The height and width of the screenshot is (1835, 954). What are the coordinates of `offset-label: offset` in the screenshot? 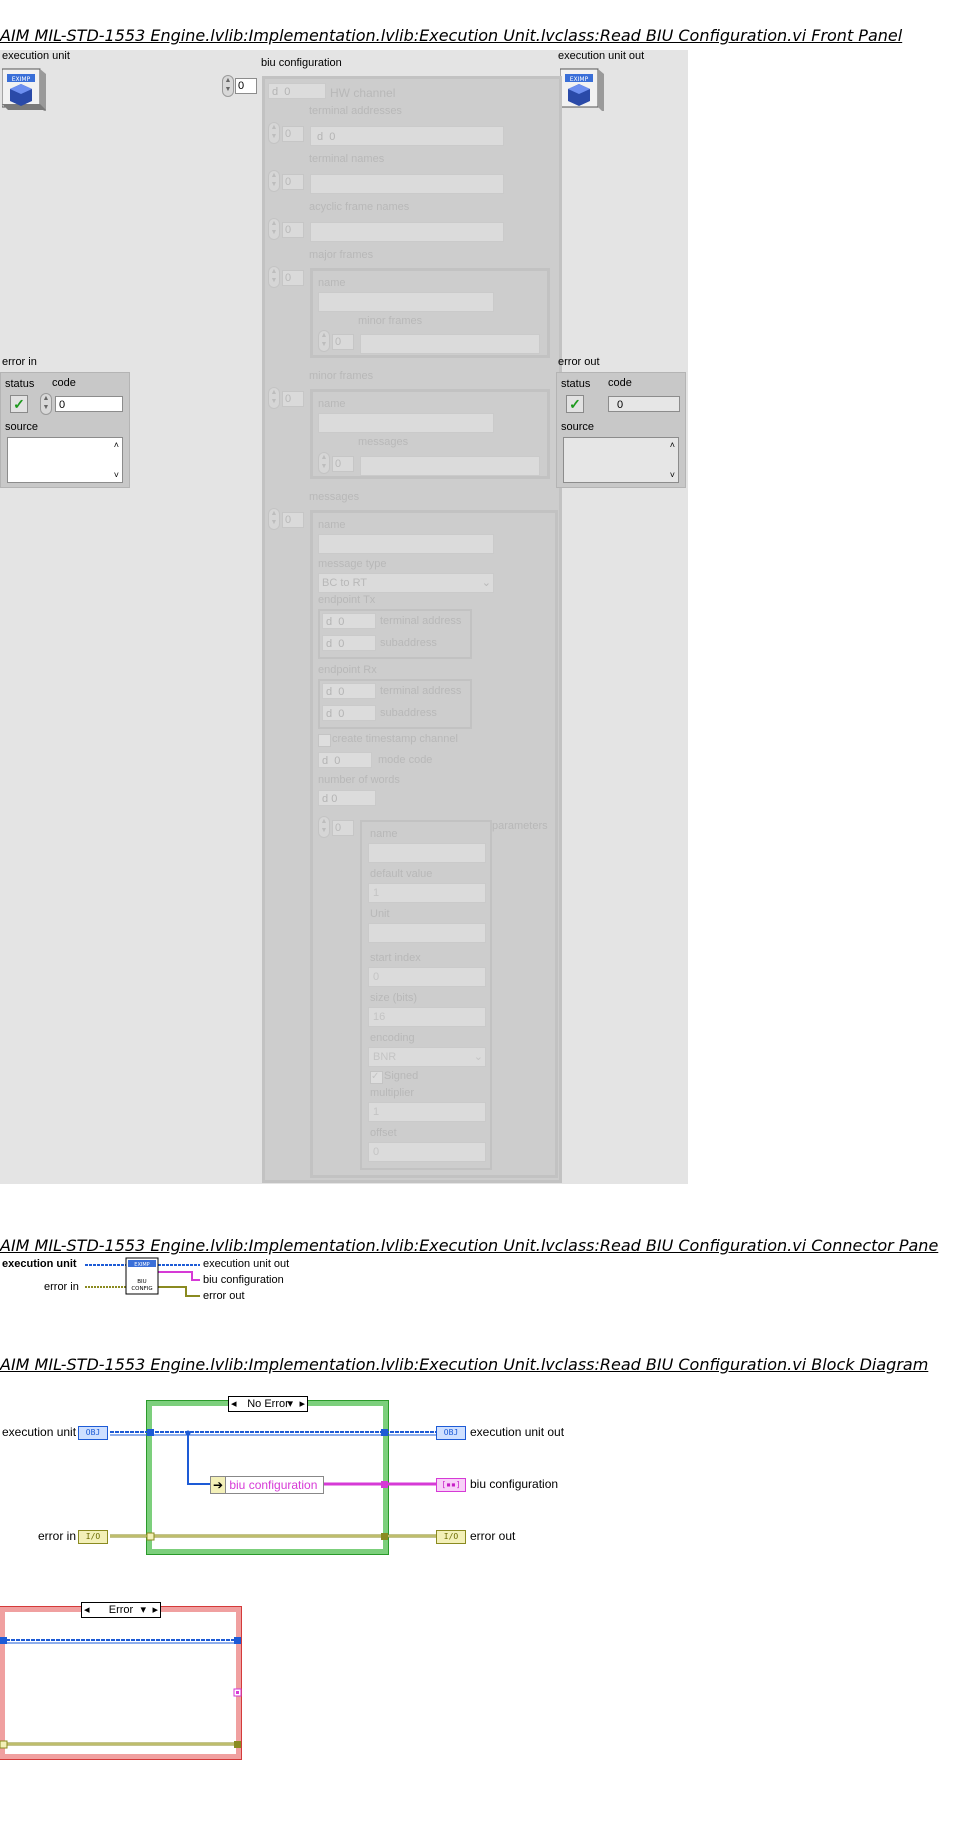 It's located at (383, 1133).